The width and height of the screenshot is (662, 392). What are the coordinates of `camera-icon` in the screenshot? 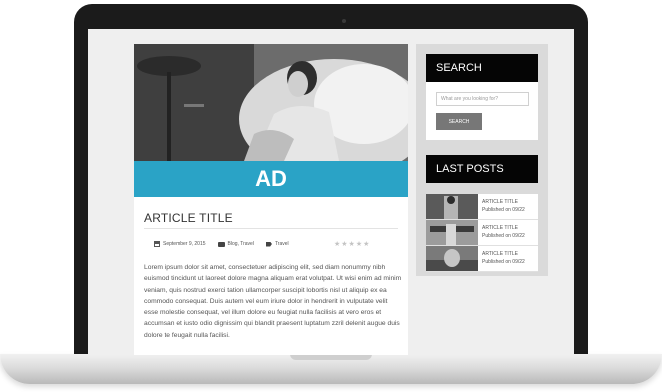 It's located at (344, 21).